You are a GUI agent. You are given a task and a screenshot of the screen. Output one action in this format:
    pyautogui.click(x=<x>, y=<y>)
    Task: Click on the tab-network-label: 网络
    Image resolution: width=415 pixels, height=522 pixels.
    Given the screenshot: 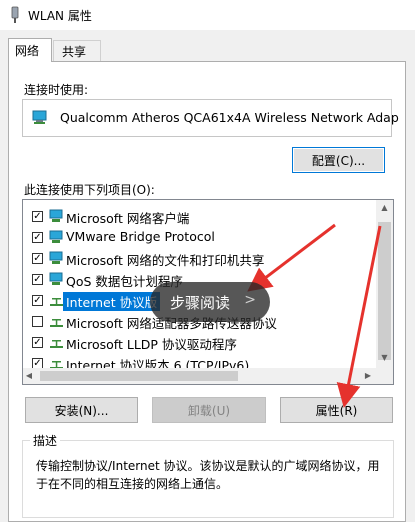 What is the action you would take?
    pyautogui.click(x=27, y=51)
    